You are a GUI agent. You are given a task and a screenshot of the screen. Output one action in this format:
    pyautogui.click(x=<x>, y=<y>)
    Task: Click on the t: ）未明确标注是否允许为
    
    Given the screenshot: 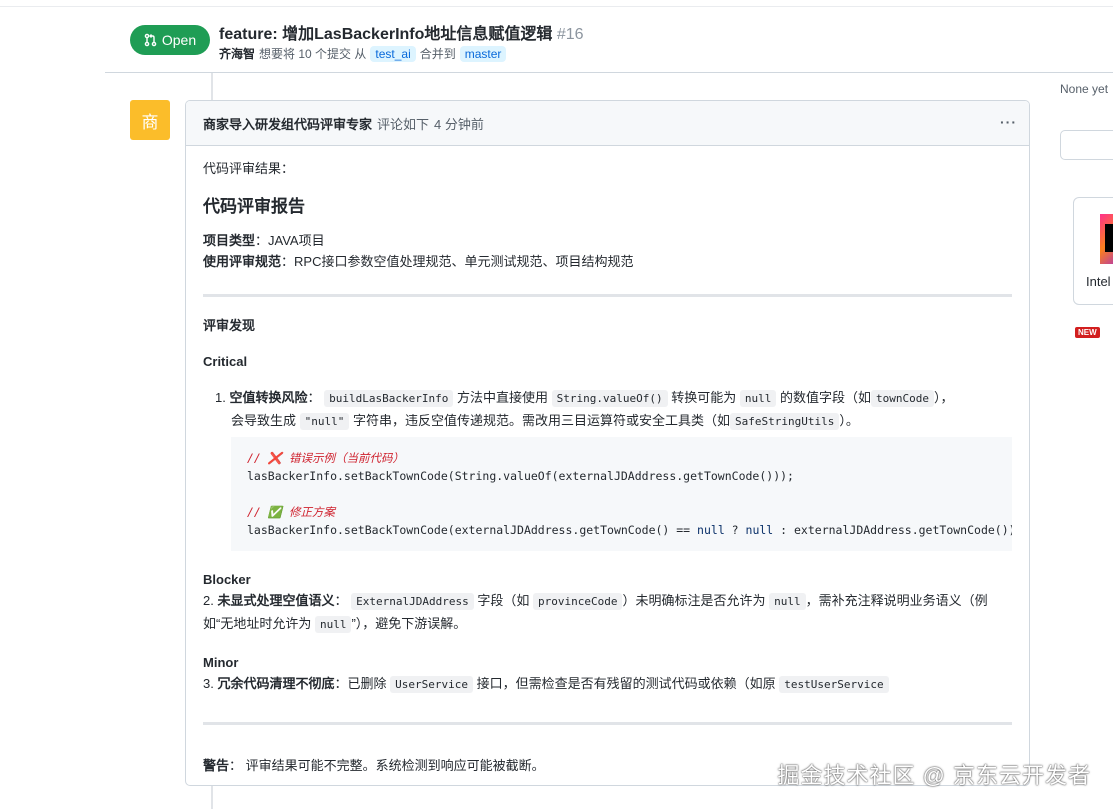 What is the action you would take?
    pyautogui.click(x=694, y=600)
    